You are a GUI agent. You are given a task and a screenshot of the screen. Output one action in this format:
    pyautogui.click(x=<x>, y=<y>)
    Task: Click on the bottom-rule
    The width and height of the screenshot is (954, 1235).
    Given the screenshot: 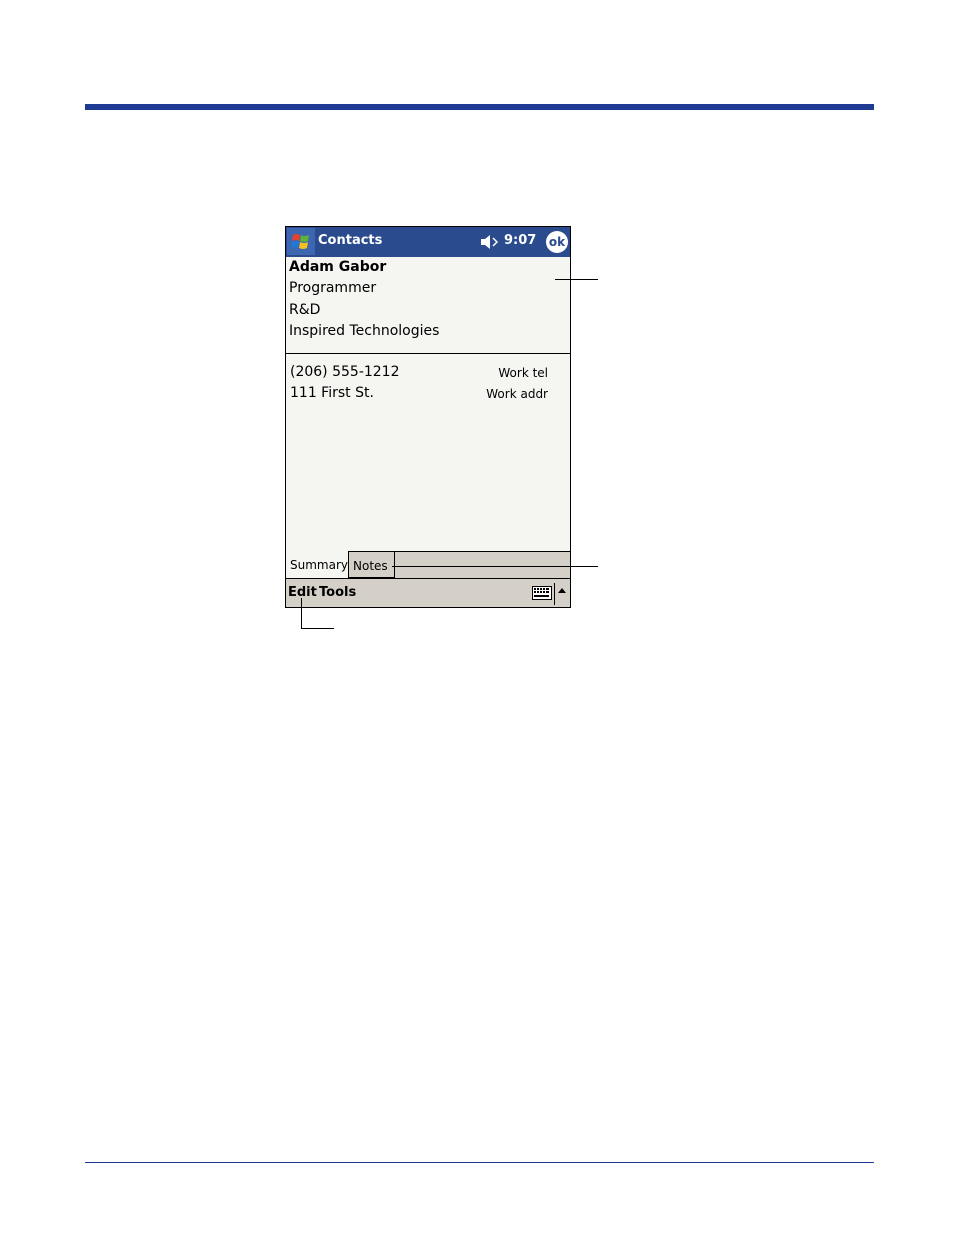 What is the action you would take?
    pyautogui.click(x=479, y=1162)
    